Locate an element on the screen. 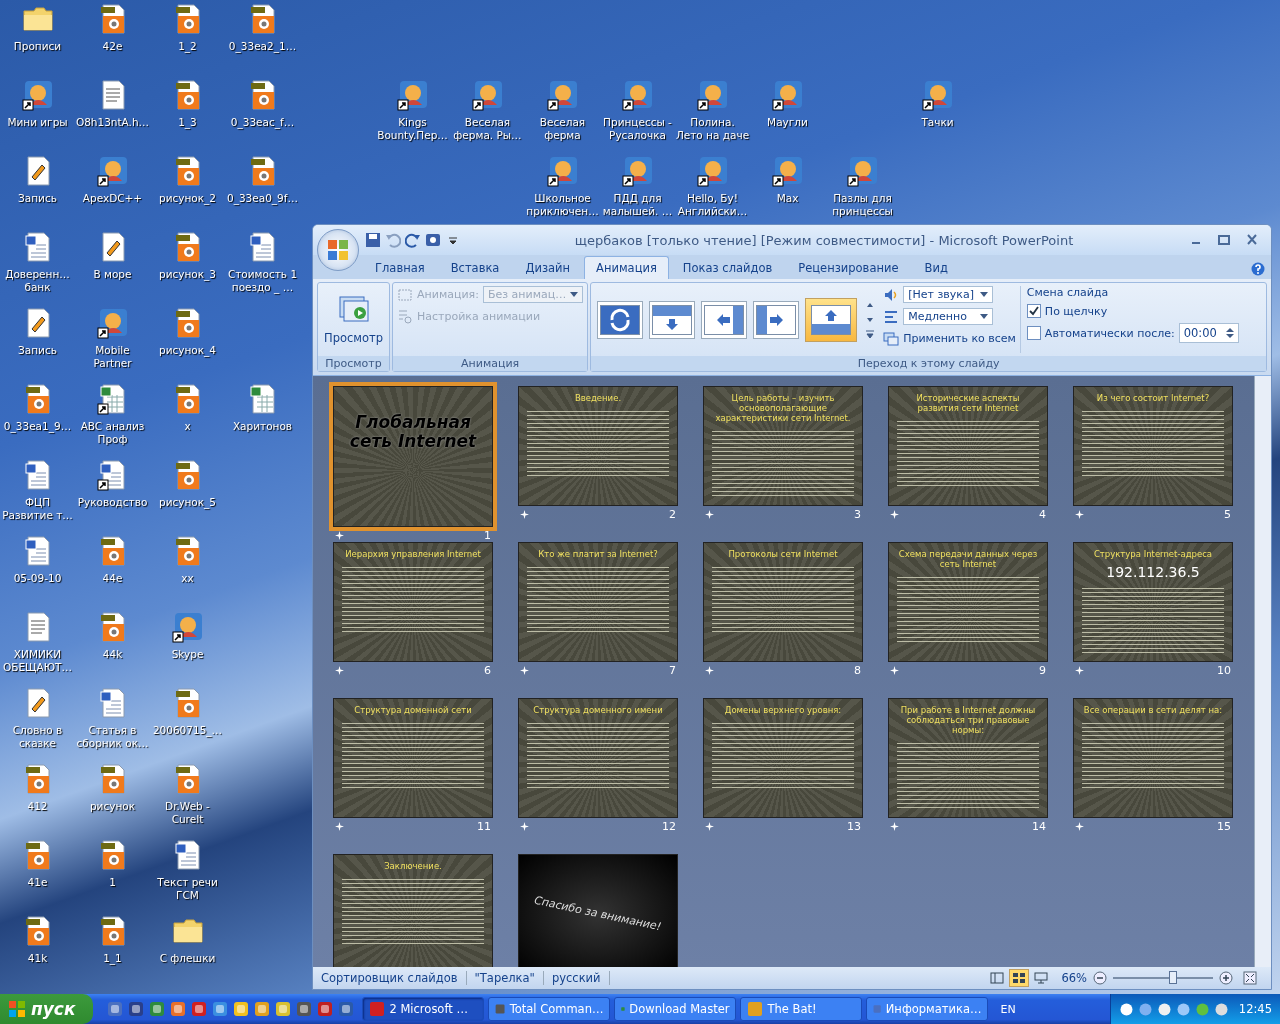 This screenshot has width=1280, height=1024. desktop-icon-label: Запись is located at coordinates (37, 350).